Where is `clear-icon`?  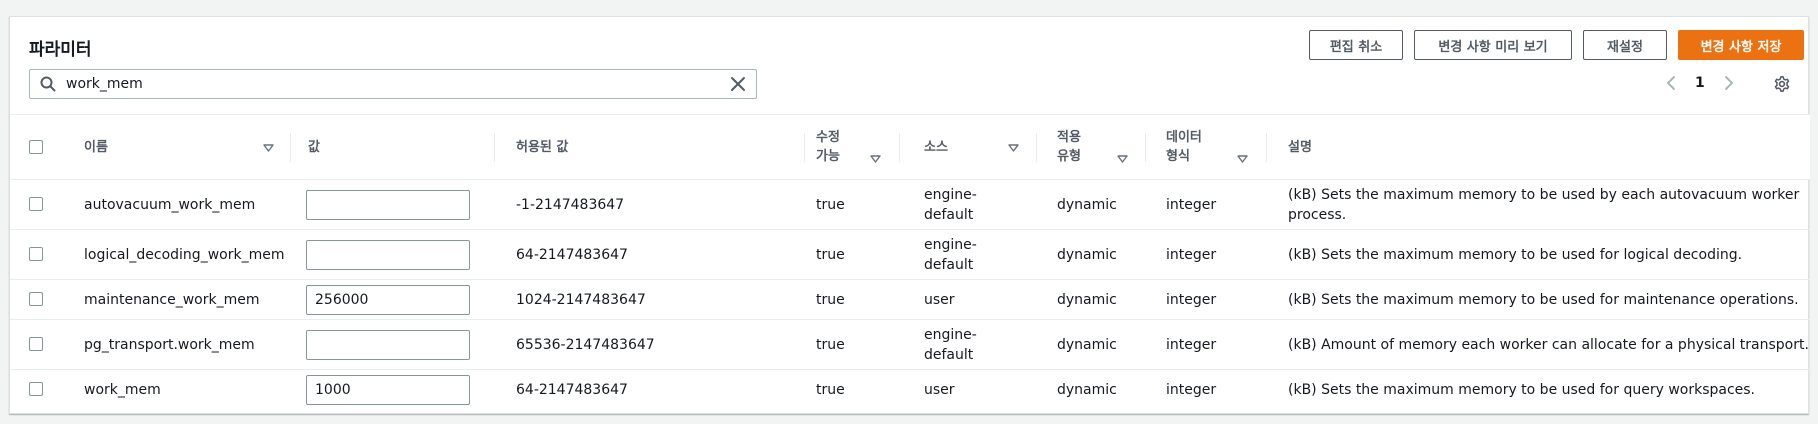
clear-icon is located at coordinates (738, 84).